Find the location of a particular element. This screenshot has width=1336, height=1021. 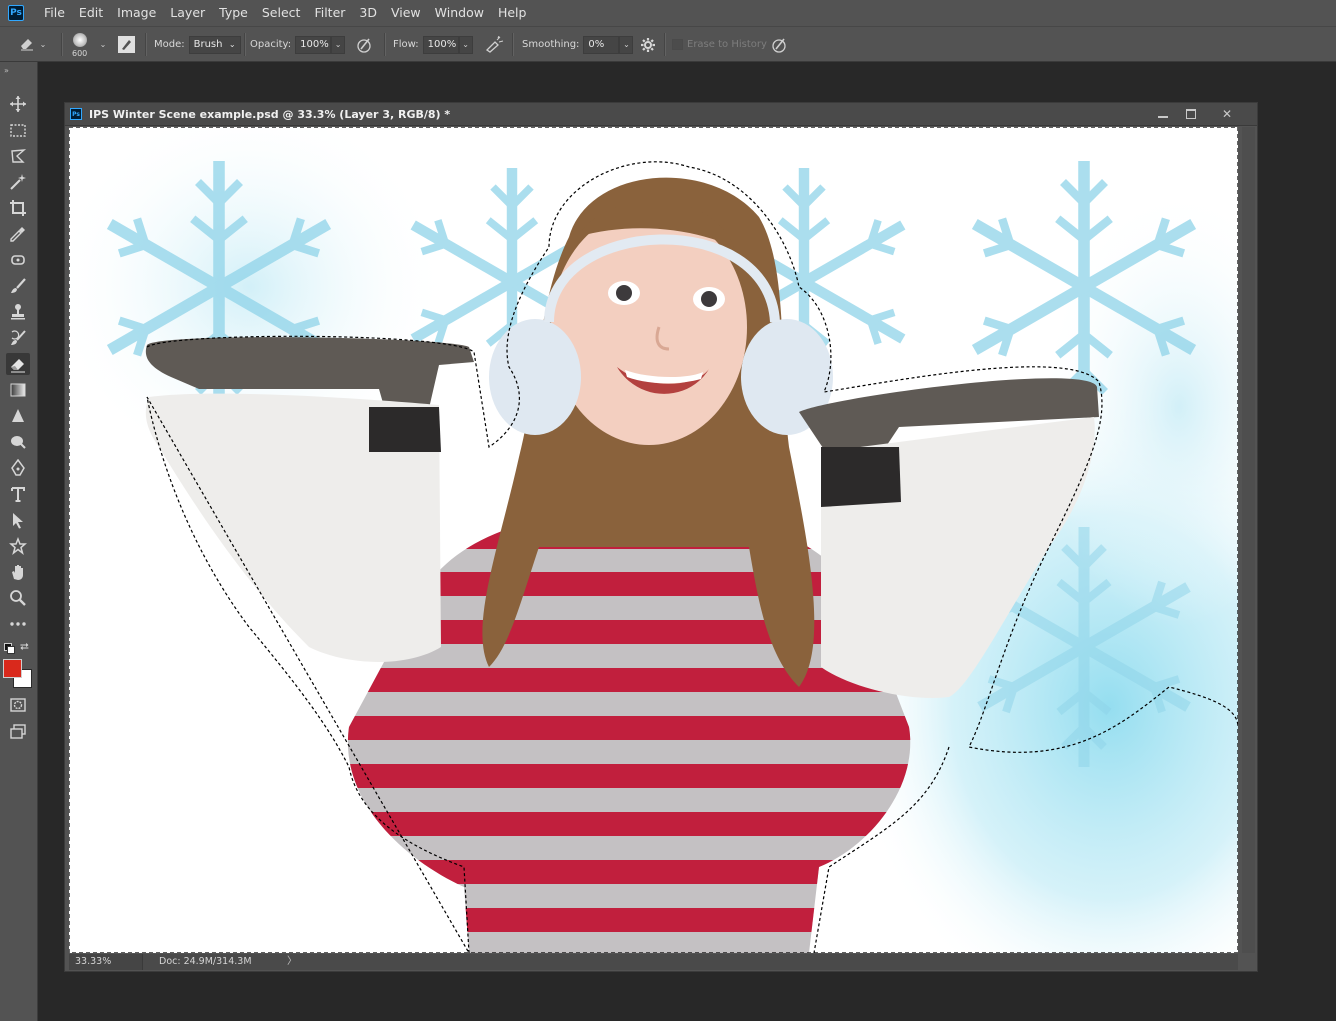

eyedropper-tool is located at coordinates (18, 234).